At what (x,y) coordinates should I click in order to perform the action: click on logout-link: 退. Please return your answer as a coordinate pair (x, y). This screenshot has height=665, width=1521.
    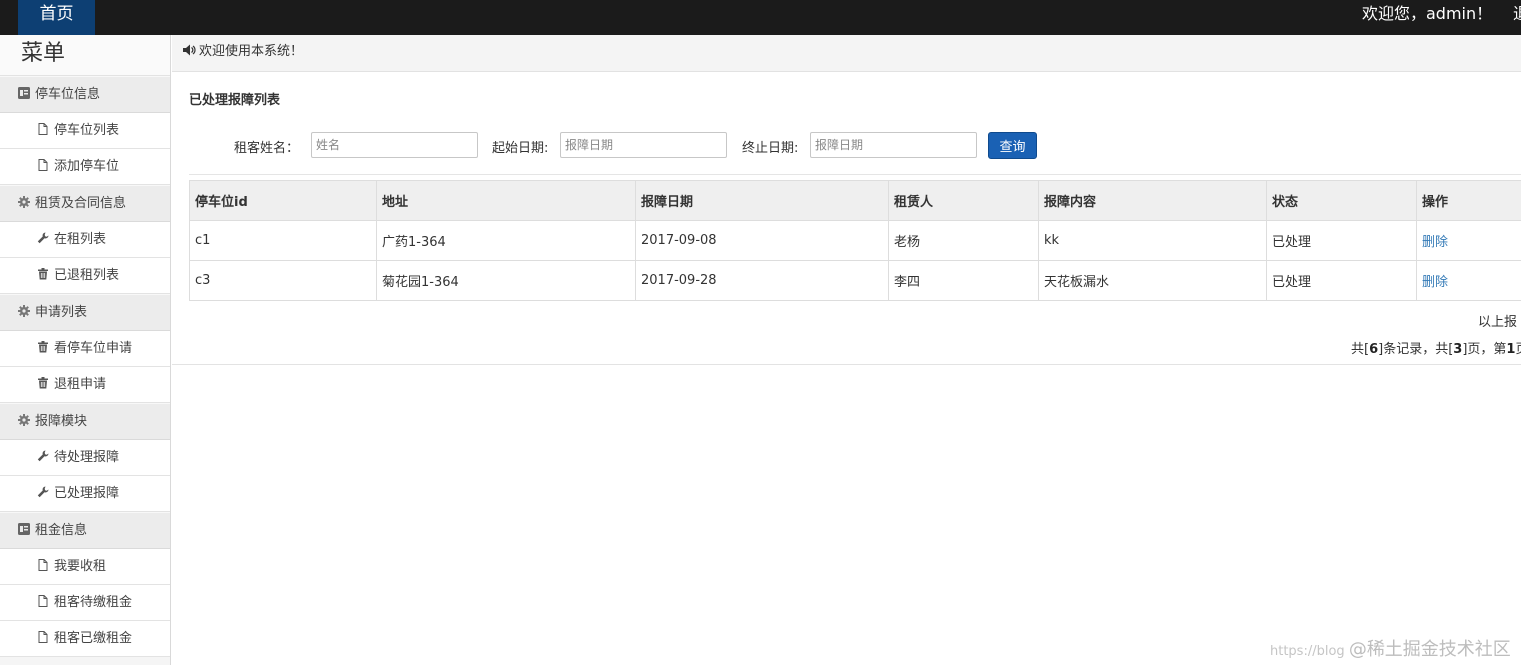
    Looking at the image, I should click on (1517, 14).